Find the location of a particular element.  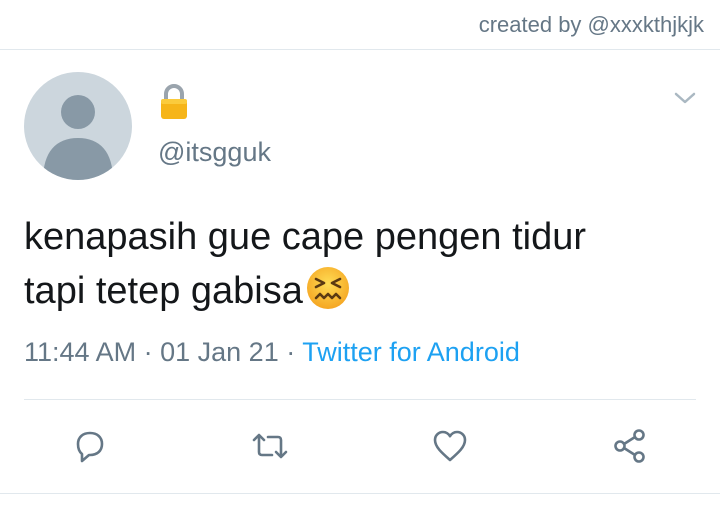

retweet-button is located at coordinates (270, 446).